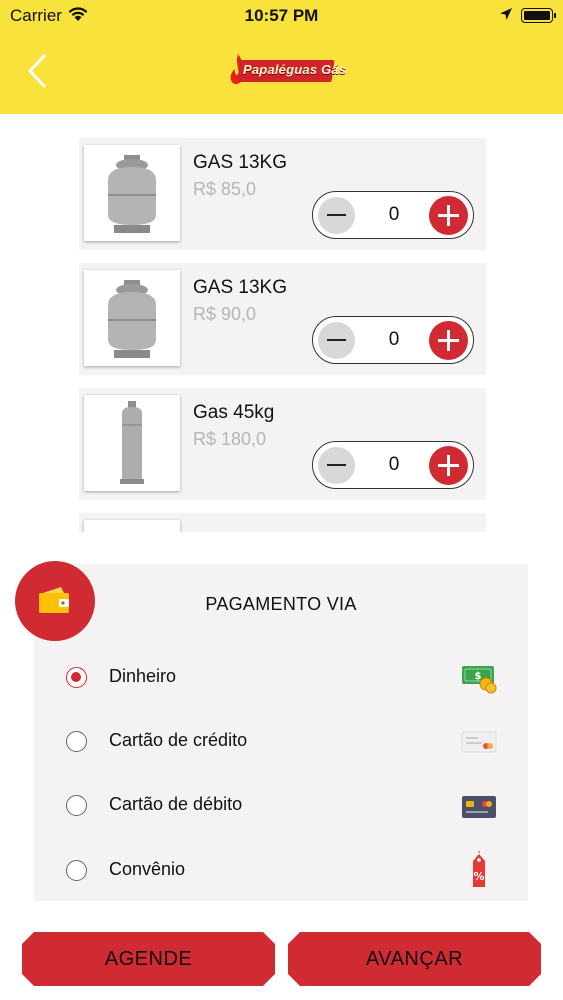  What do you see at coordinates (281, 870) in the screenshot?
I see `payment-option-agreement: Convênio %` at bounding box center [281, 870].